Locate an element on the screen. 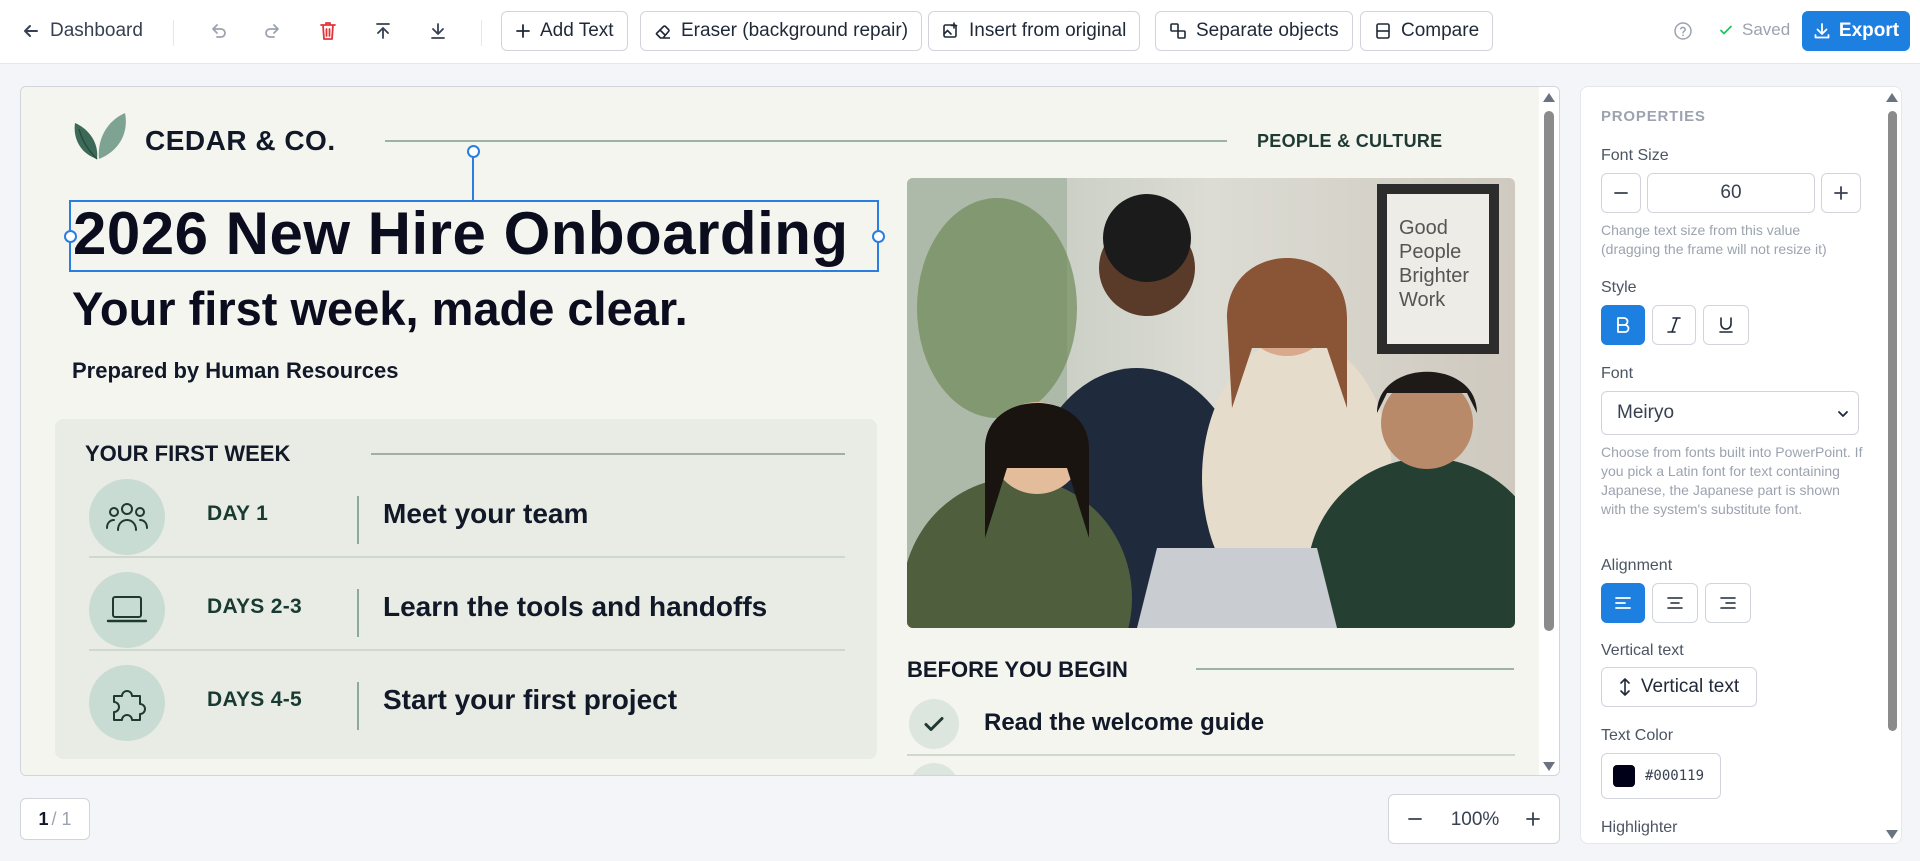  back-label: Dashboard is located at coordinates (96, 30).